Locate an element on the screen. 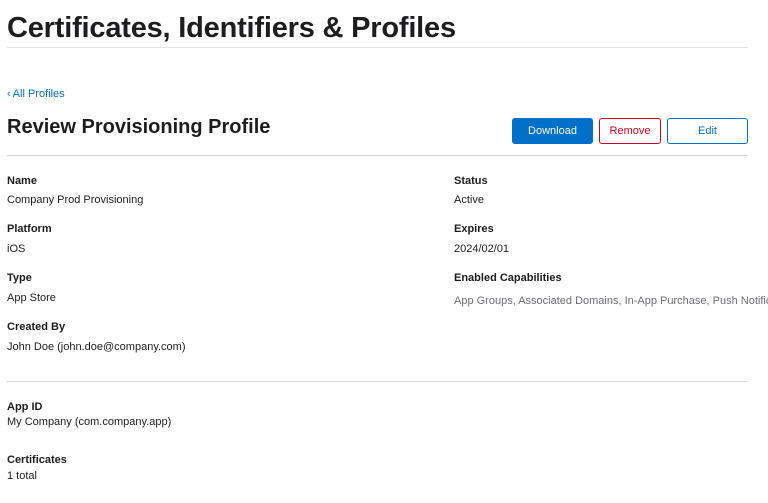 This screenshot has height=503, width=768. expires-value: 2024/02/01 is located at coordinates (482, 249).